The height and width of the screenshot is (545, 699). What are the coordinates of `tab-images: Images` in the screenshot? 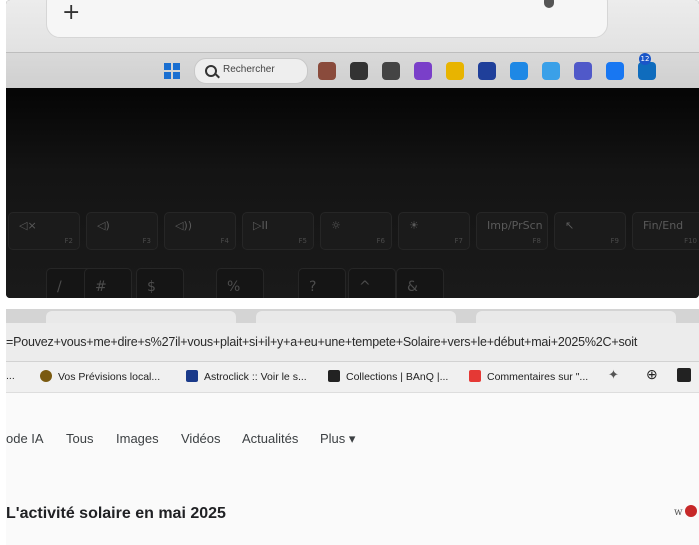 It's located at (137, 438).